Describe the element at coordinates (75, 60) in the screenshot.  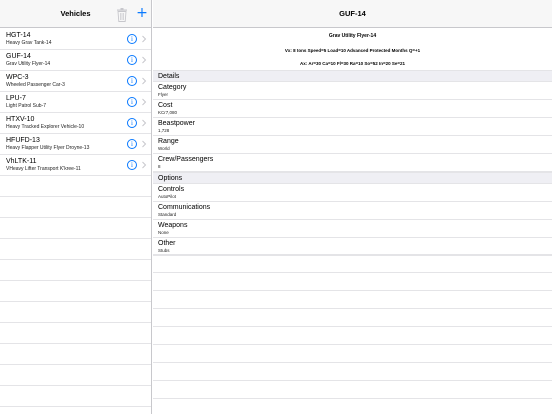
I see `list-item: GUF-14 Grav Utility Flyer-14 i` at that location.